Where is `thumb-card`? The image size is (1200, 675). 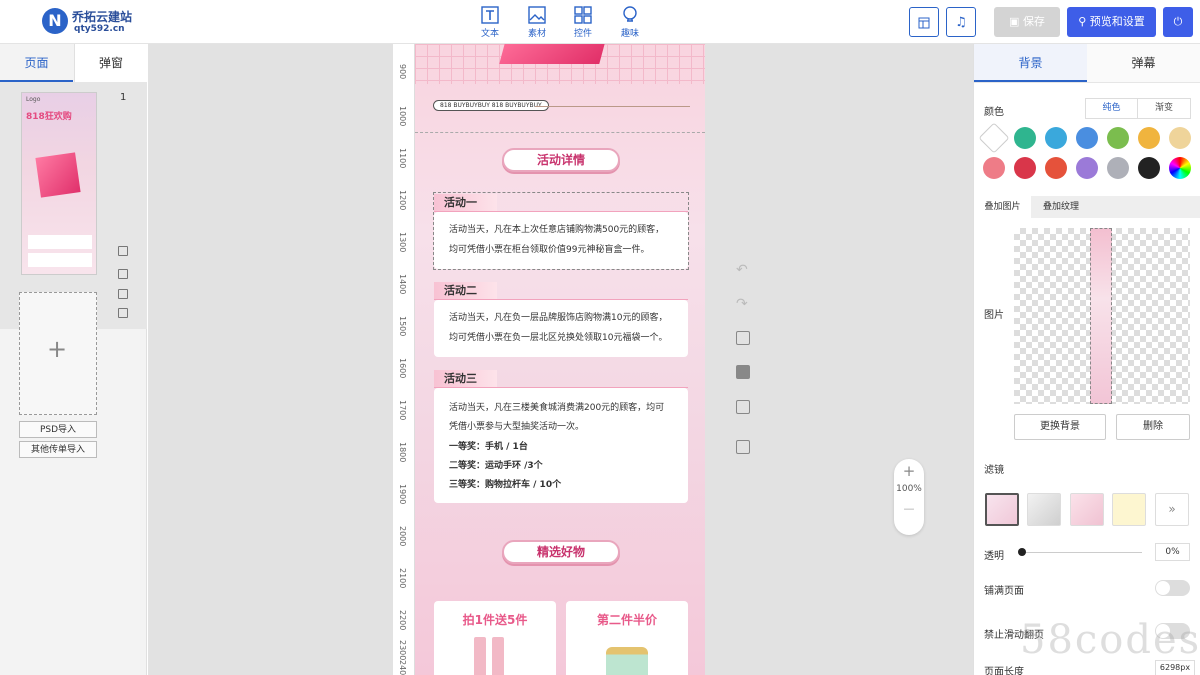
thumb-card is located at coordinates (60, 260).